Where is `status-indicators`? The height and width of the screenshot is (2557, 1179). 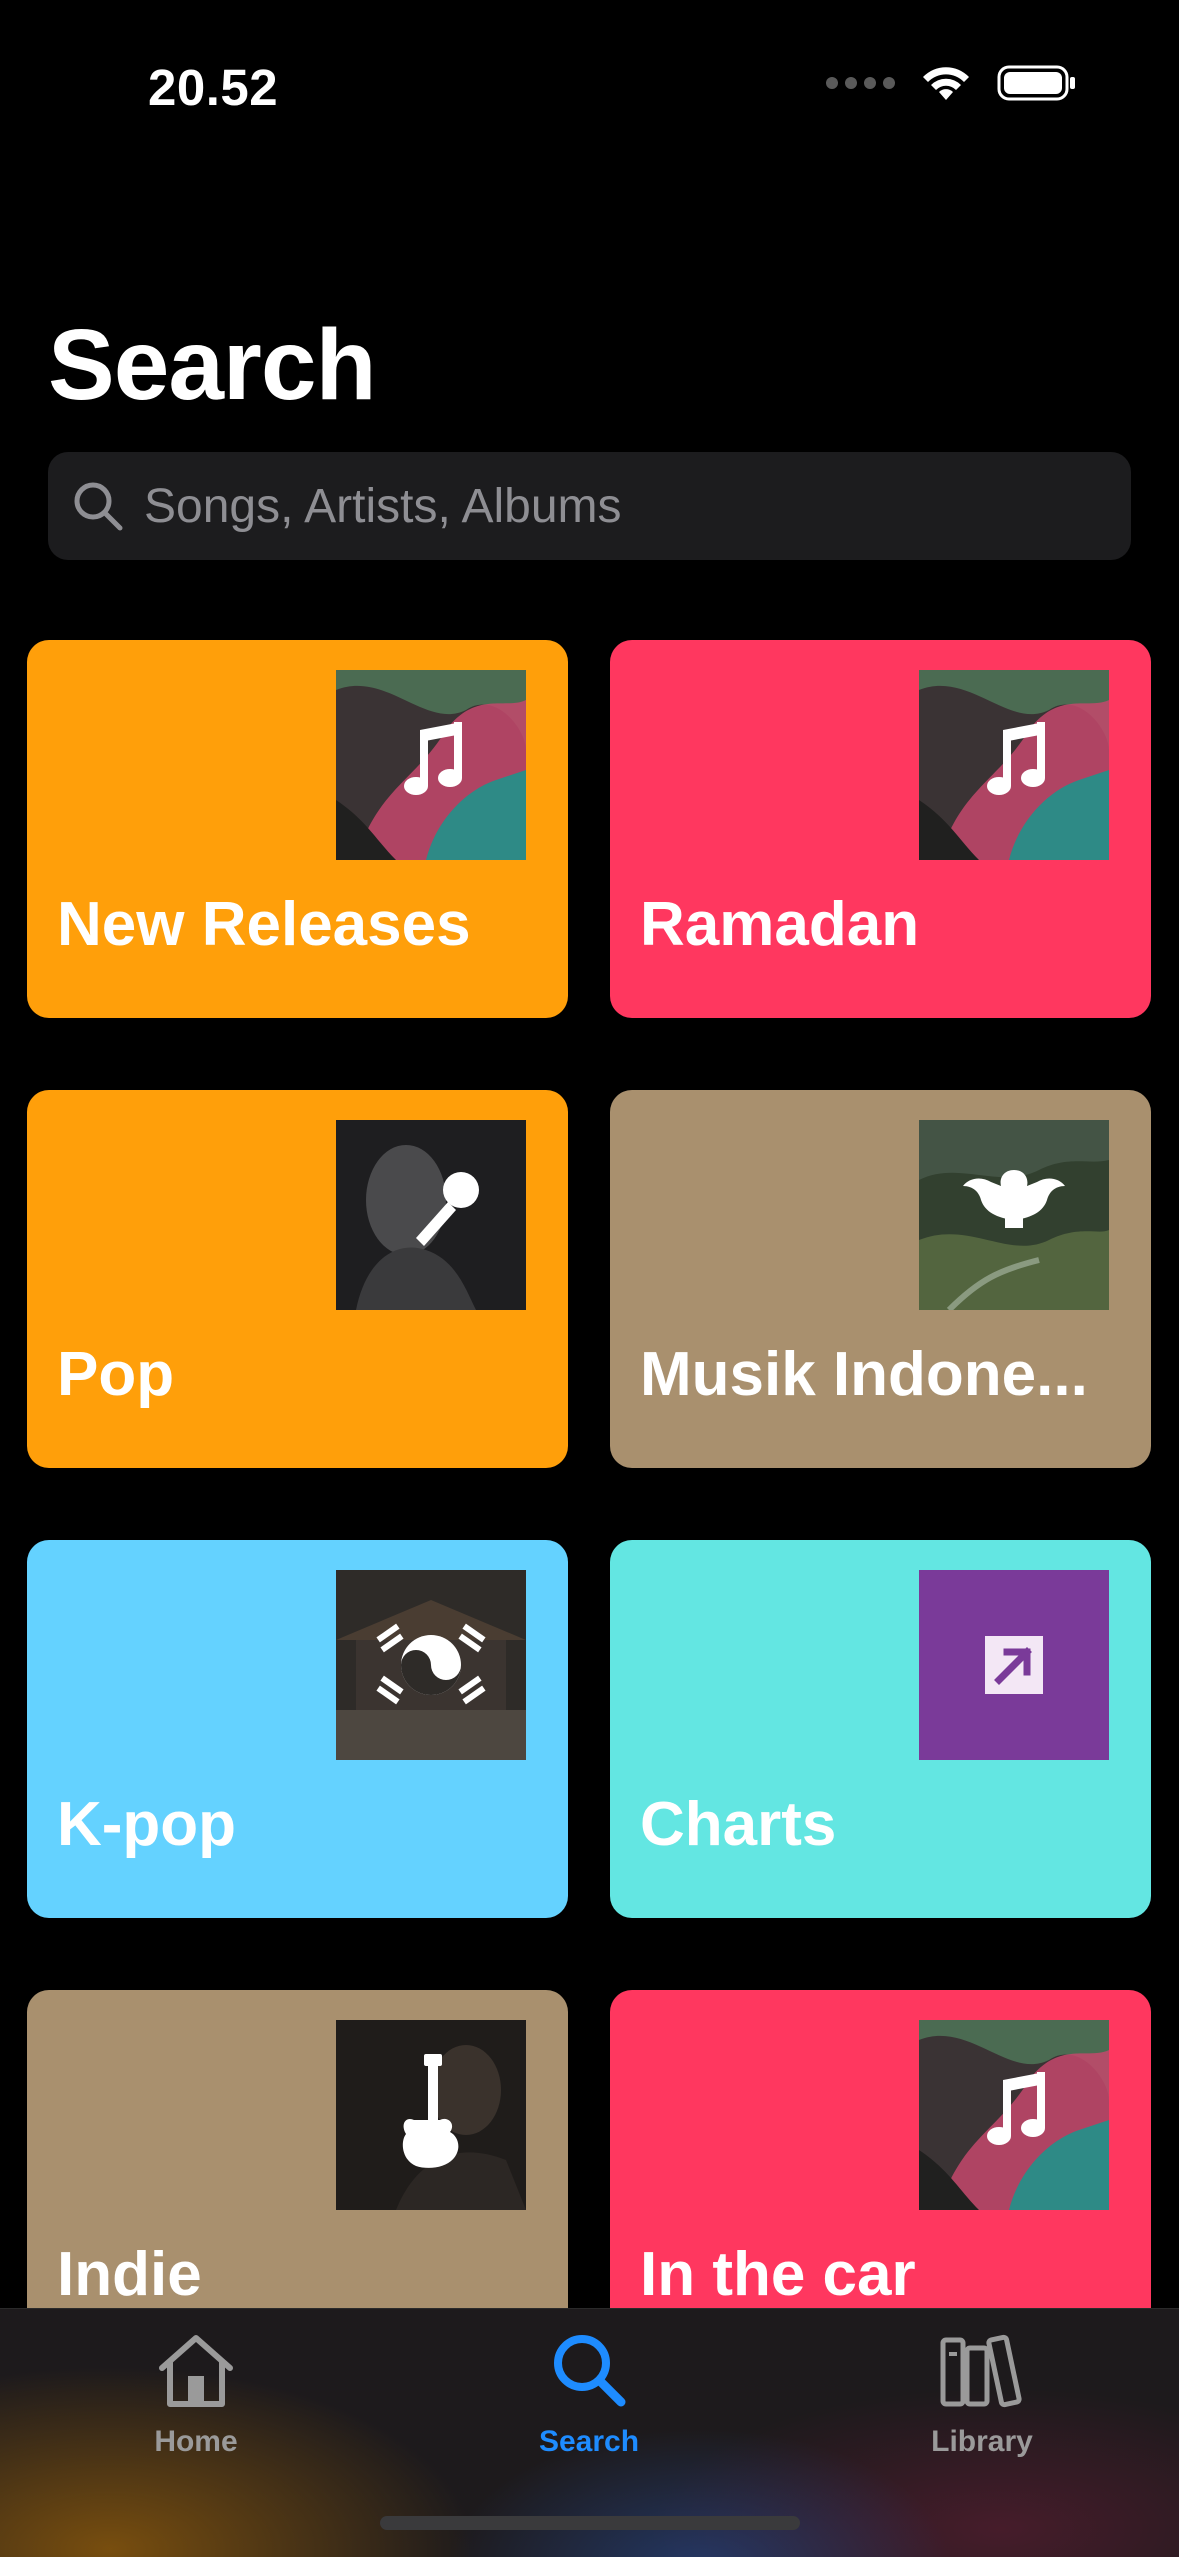
status-indicators is located at coordinates (951, 83).